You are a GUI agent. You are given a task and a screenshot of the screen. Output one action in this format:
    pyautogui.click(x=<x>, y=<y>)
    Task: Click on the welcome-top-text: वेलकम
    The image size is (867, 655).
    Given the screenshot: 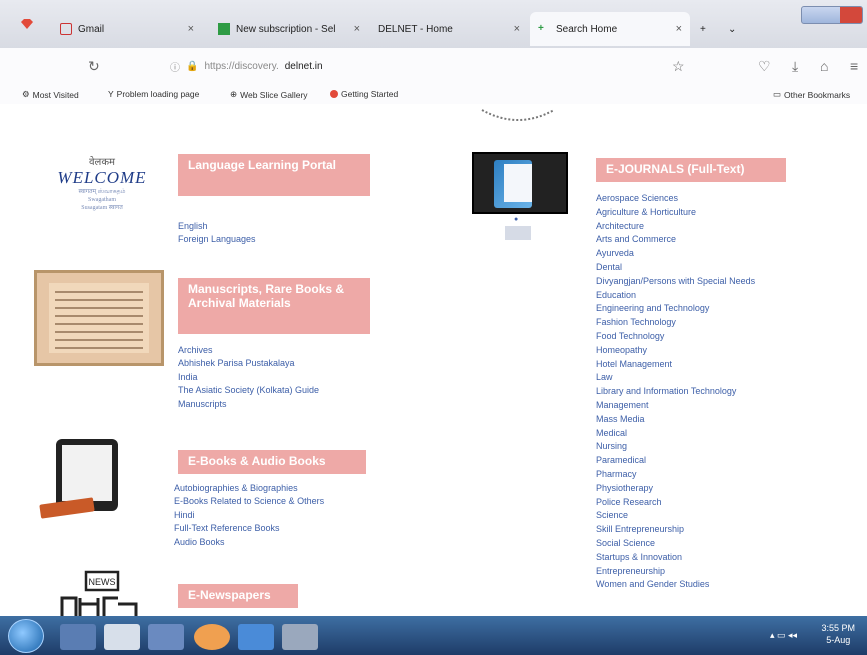 What is the action you would take?
    pyautogui.click(x=102, y=162)
    